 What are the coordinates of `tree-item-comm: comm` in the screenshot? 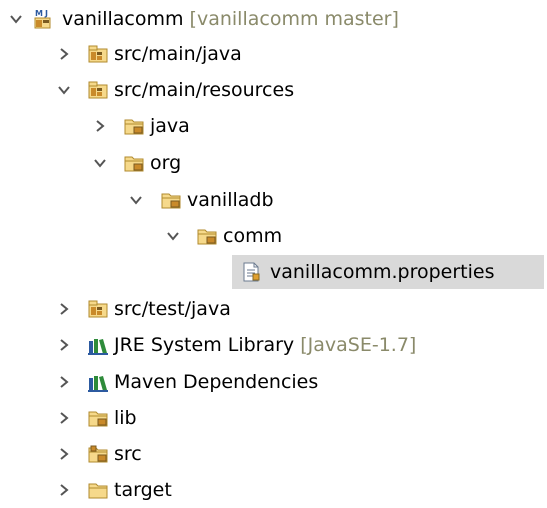 It's located at (273, 236).